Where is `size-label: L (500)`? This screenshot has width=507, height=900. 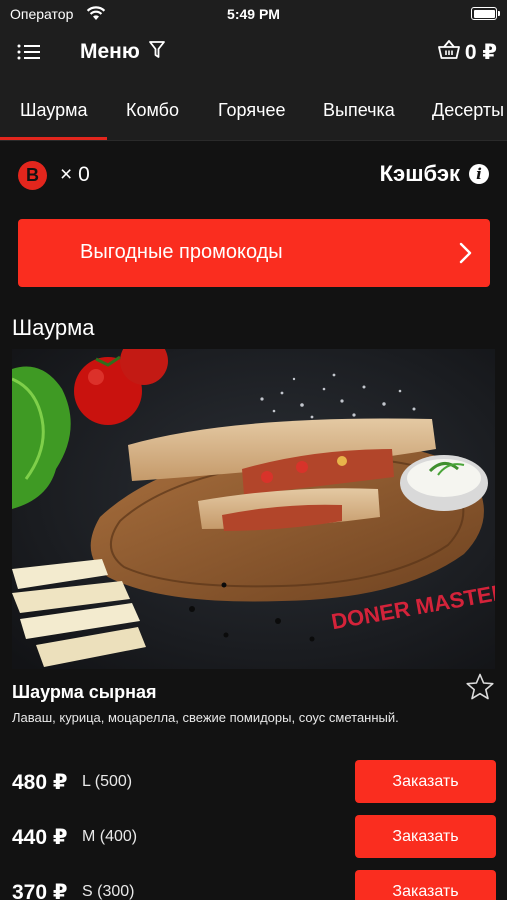
size-label: L (500) is located at coordinates (107, 781).